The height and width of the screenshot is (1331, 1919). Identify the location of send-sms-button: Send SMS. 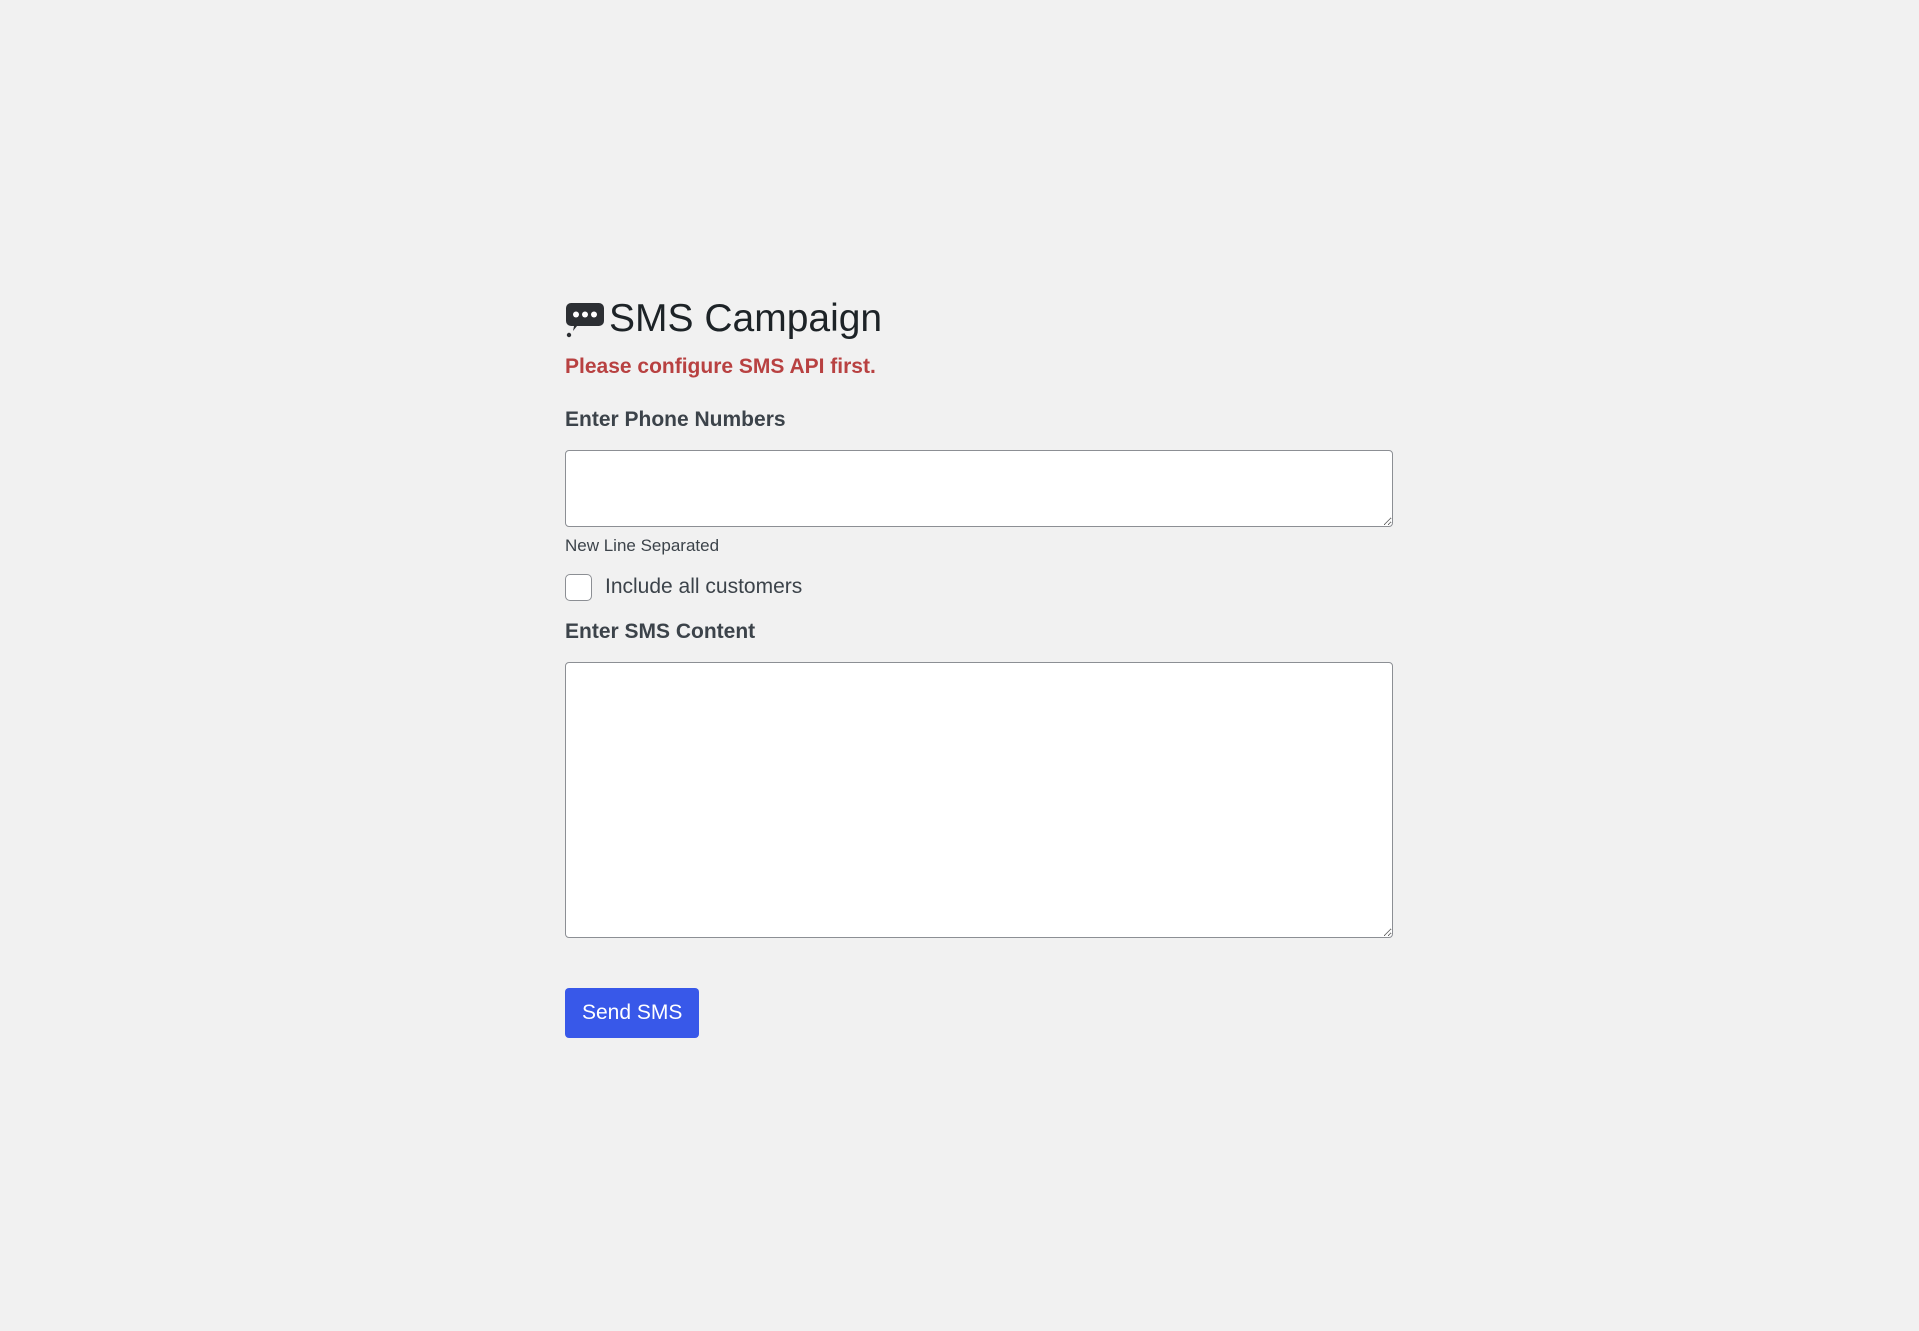
(632, 1013).